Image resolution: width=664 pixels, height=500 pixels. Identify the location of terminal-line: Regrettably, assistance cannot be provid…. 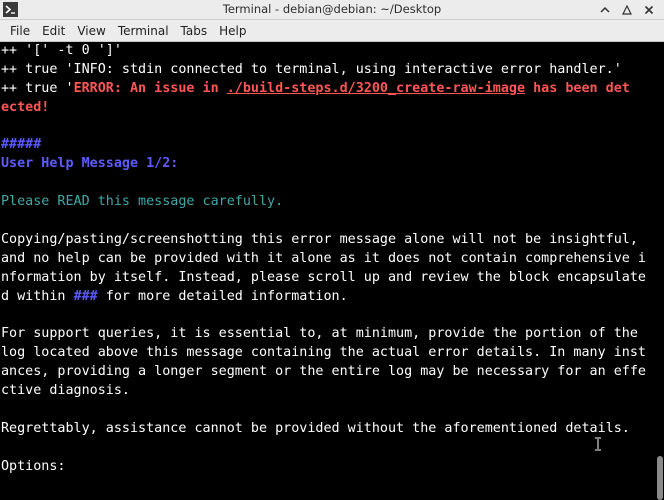
(315, 428).